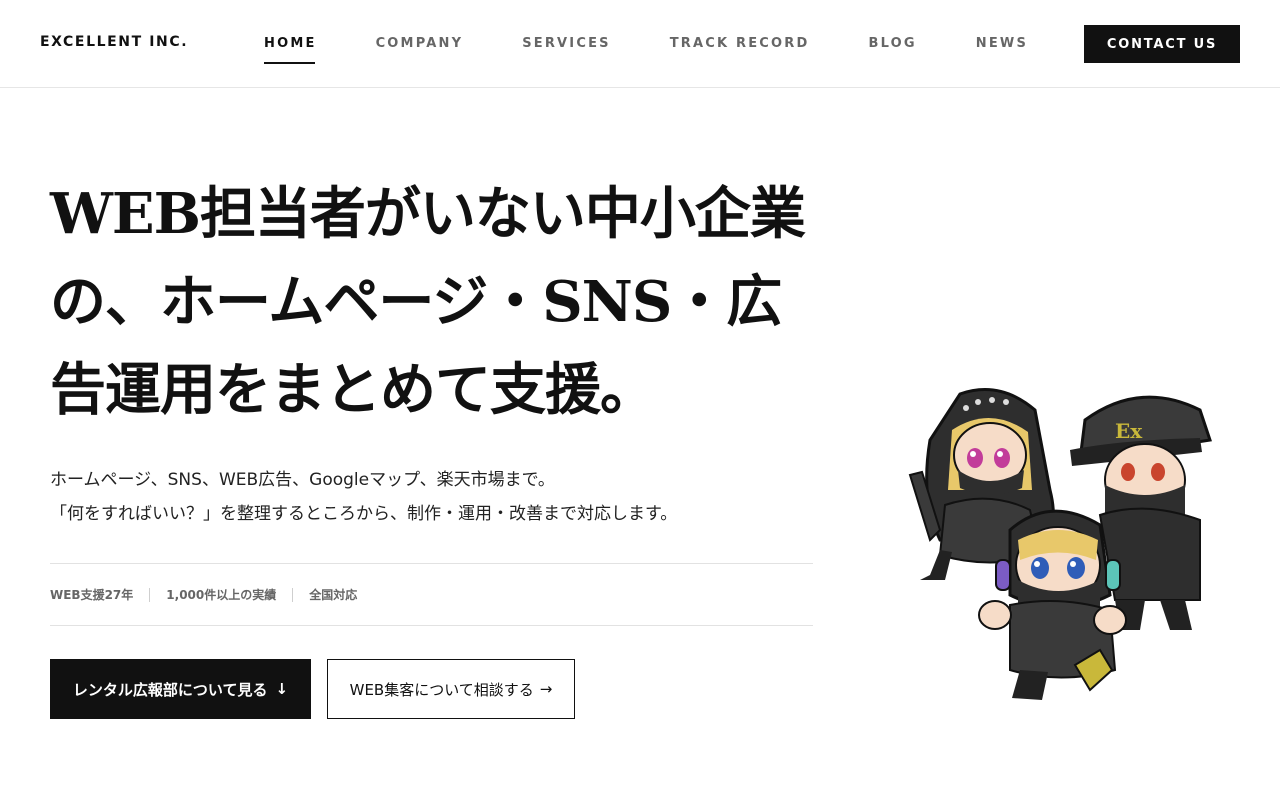 Image resolution: width=1280 pixels, height=800 pixels. I want to click on stat-years: WEB支援27年, so click(92, 594).